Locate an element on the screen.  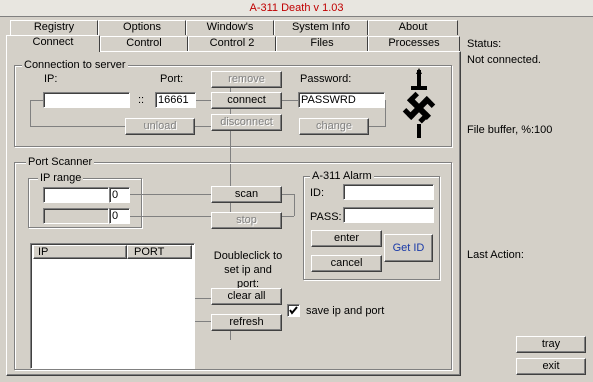
range-start-ip-input is located at coordinates (76, 195).